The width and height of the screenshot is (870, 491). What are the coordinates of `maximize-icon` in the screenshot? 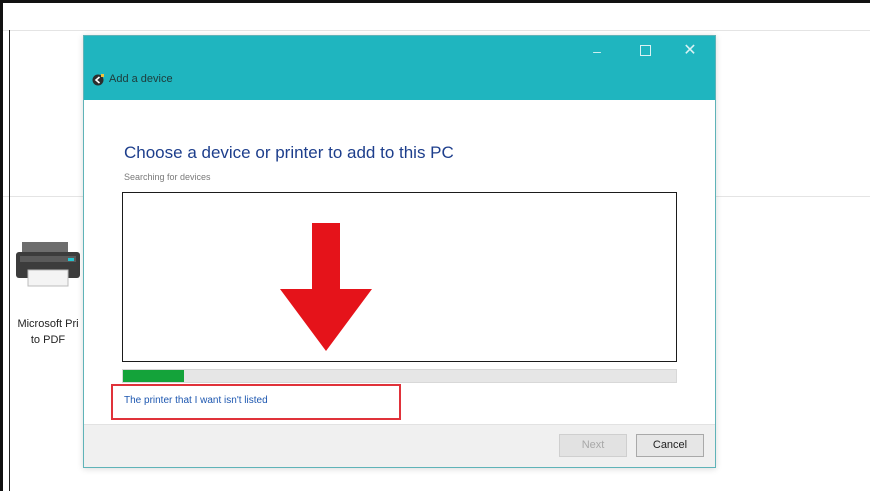 It's located at (645, 50).